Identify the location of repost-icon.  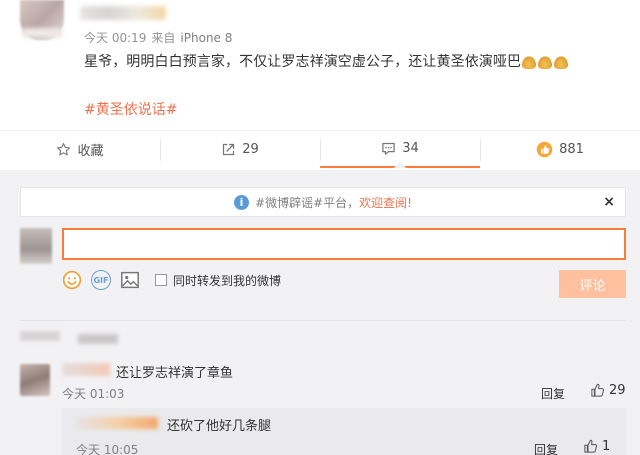
(229, 149).